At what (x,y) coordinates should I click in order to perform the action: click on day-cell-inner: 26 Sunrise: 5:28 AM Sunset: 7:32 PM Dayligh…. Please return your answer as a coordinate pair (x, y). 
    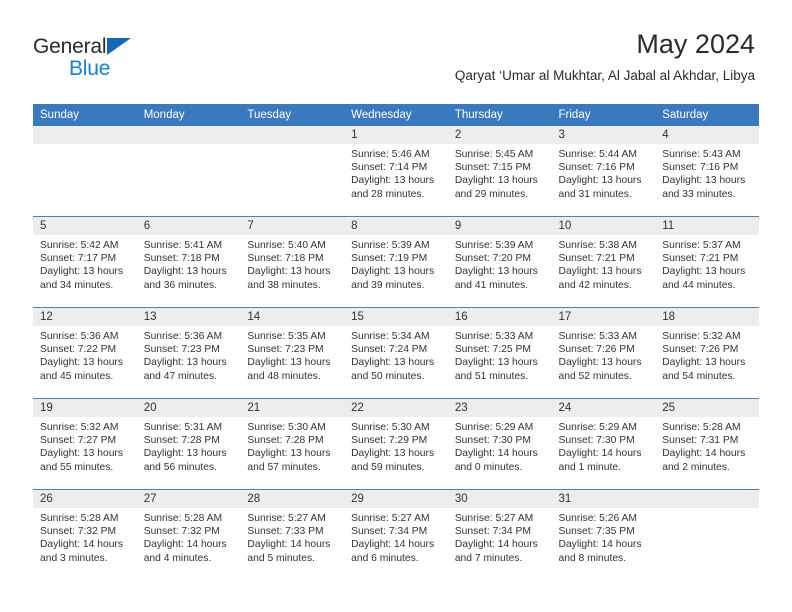
    Looking at the image, I should click on (85, 535).